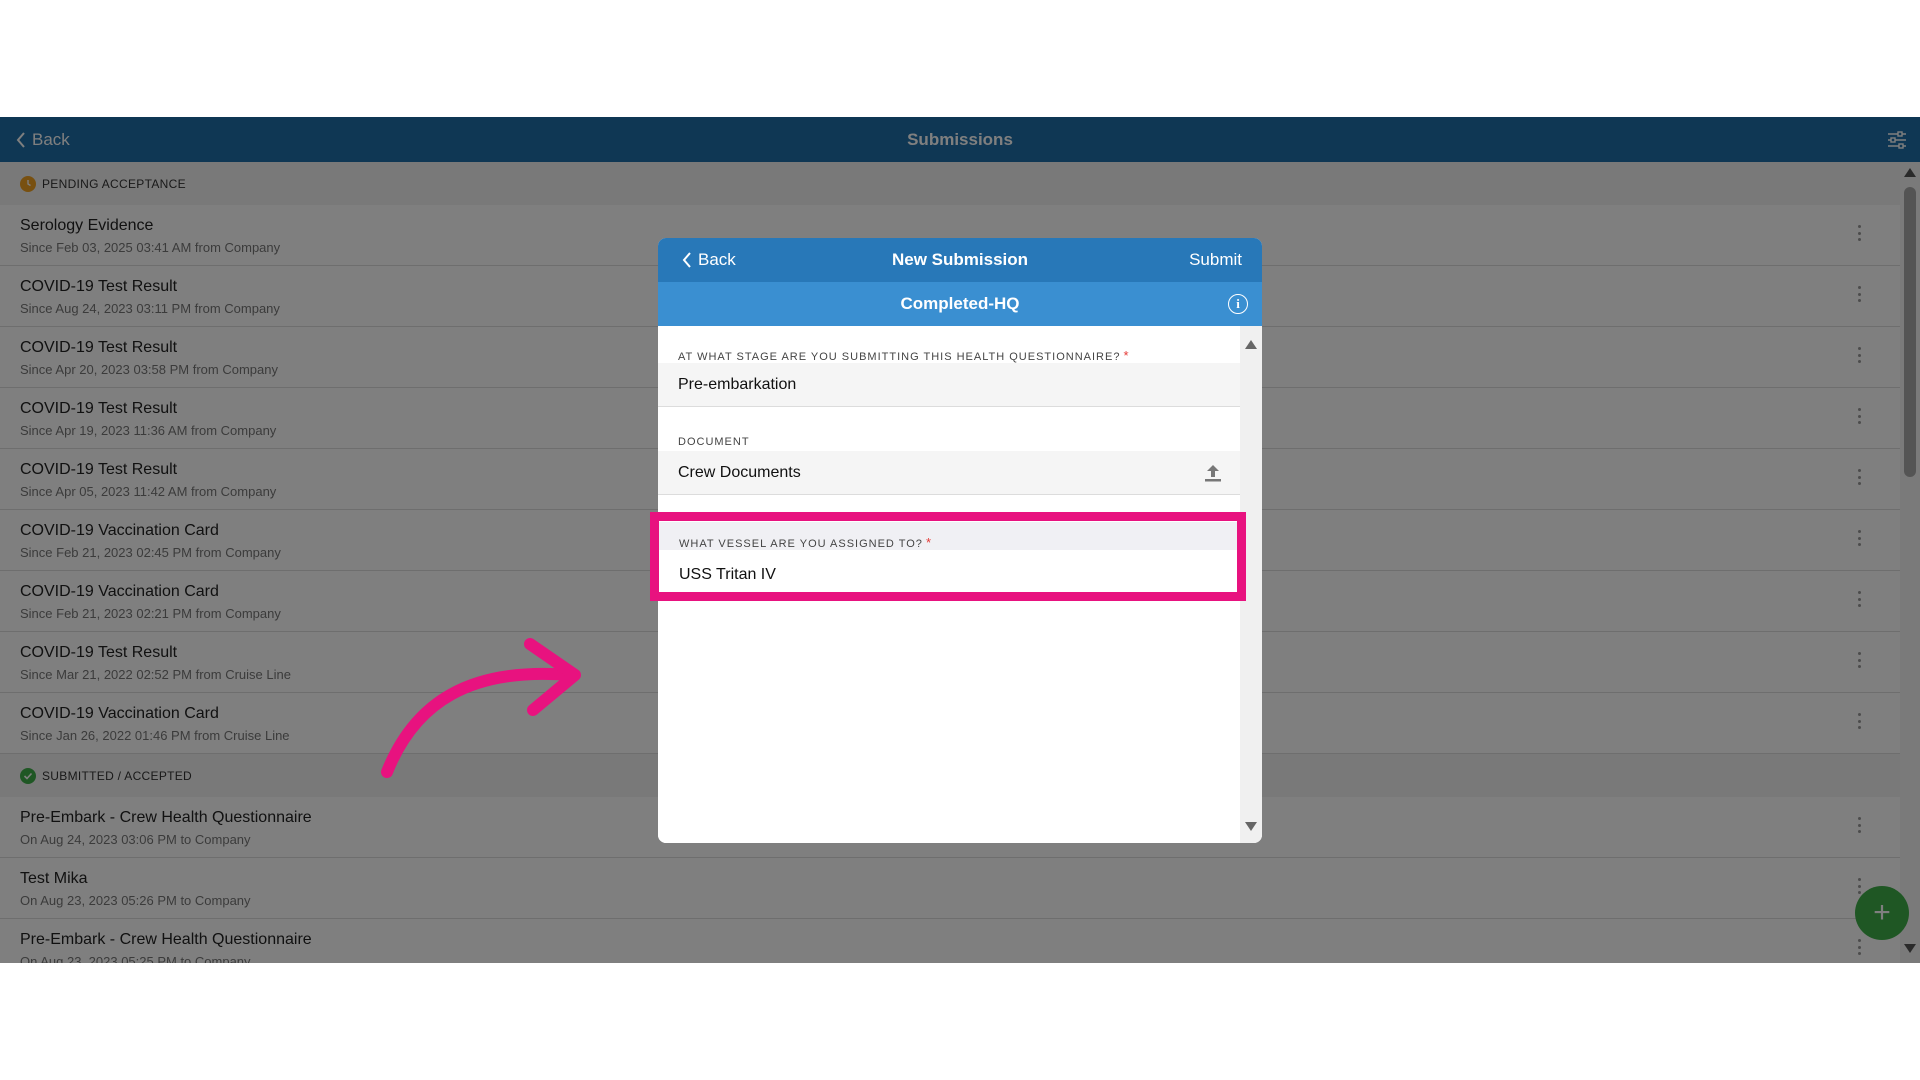 Image resolution: width=1920 pixels, height=1080 pixels. I want to click on document-field-label: DOCUMENT, so click(714, 442).